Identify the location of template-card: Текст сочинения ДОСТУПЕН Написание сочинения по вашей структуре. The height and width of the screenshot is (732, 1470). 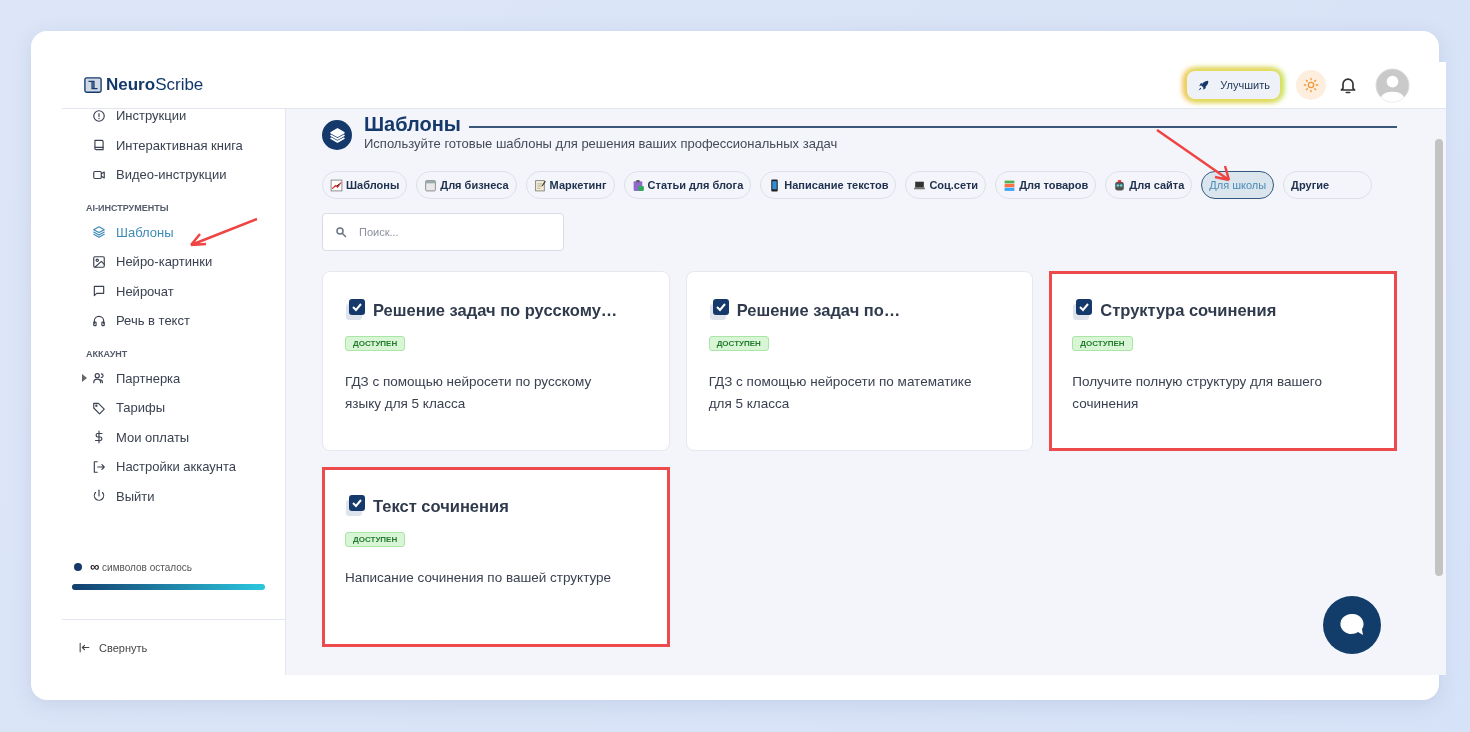
(496, 557).